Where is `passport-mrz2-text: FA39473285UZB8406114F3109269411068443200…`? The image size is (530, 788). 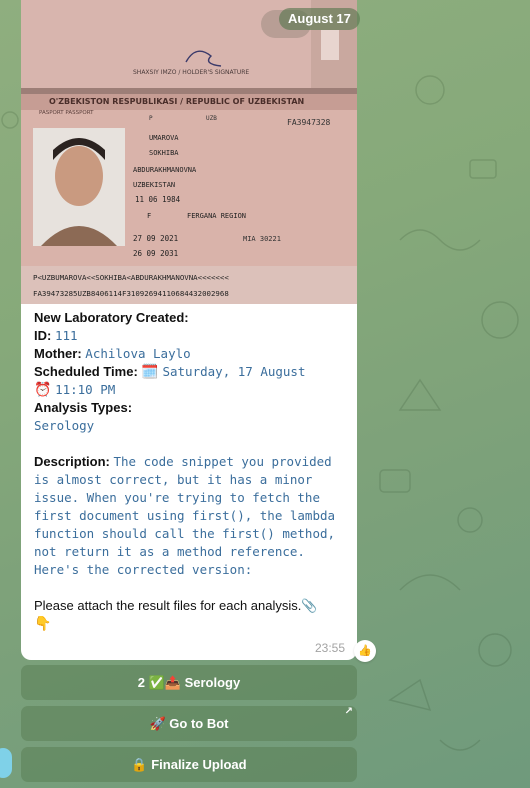 passport-mrz2-text: FA39473285UZB8406114F3109269411068443200… is located at coordinates (131, 293).